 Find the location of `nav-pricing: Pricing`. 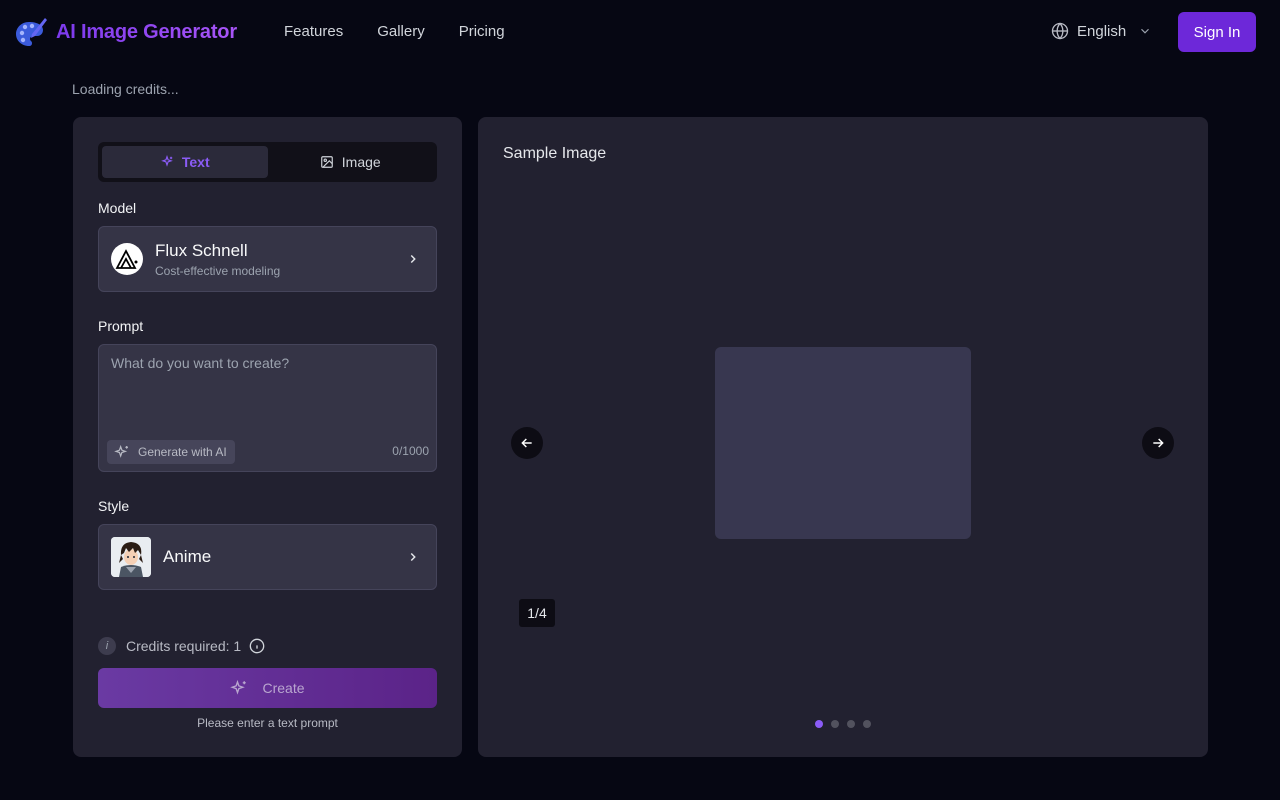

nav-pricing: Pricing is located at coordinates (482, 31).